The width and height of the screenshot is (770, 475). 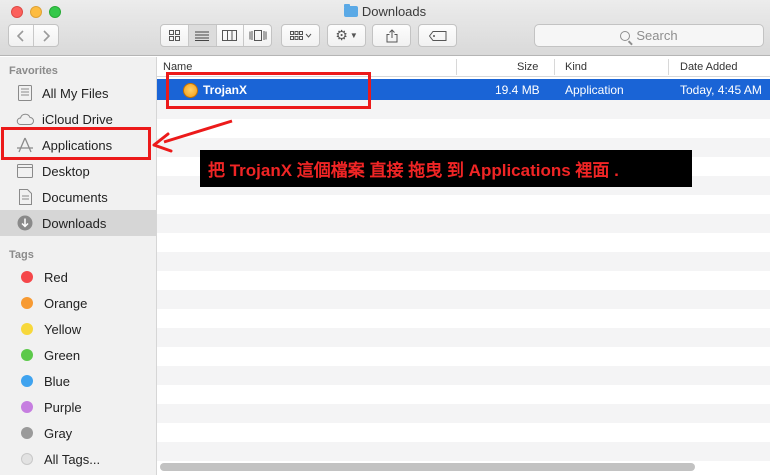 What do you see at coordinates (394, 11) in the screenshot?
I see `window-title-text: Downloads` at bounding box center [394, 11].